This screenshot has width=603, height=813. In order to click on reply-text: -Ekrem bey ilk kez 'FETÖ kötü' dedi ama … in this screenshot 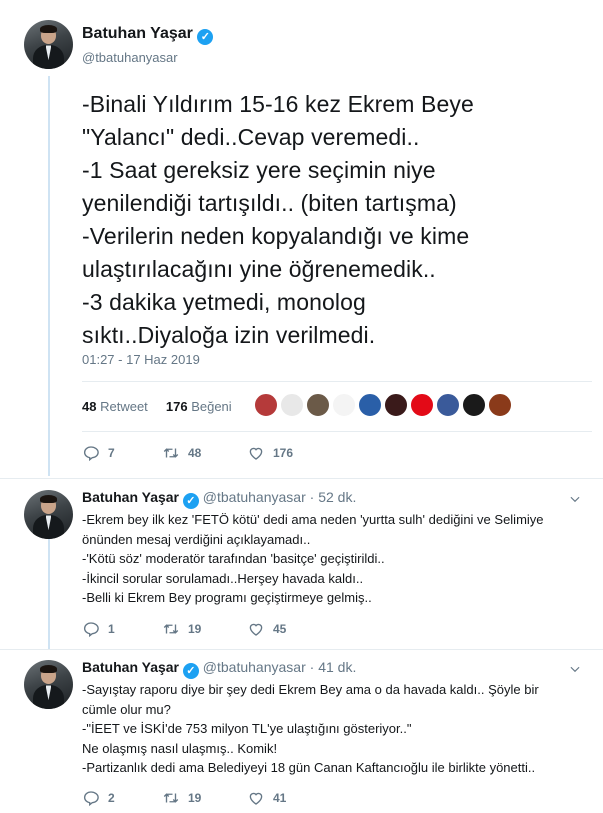, I will do `click(334, 559)`.